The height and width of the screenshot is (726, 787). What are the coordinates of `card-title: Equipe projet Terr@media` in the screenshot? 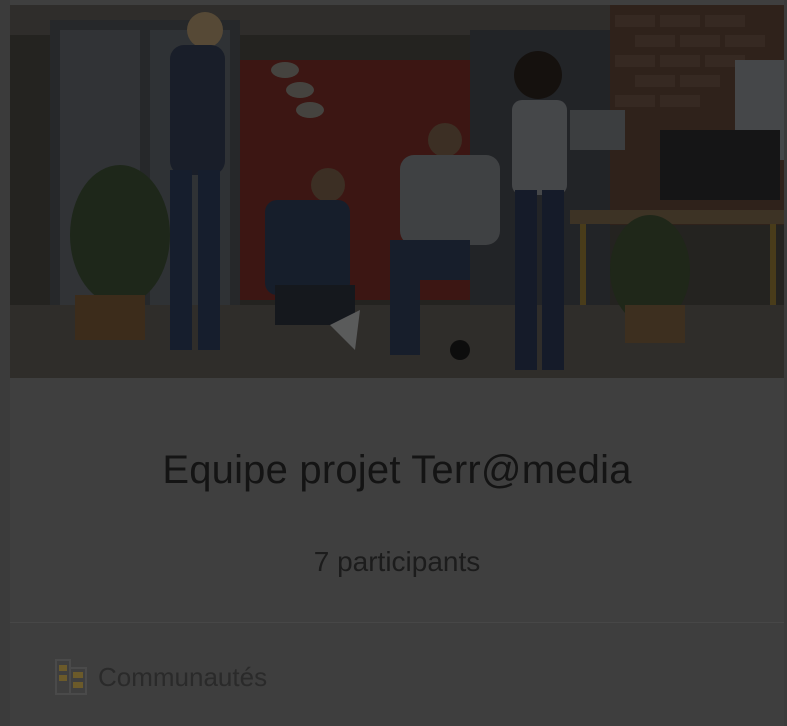 It's located at (397, 470).